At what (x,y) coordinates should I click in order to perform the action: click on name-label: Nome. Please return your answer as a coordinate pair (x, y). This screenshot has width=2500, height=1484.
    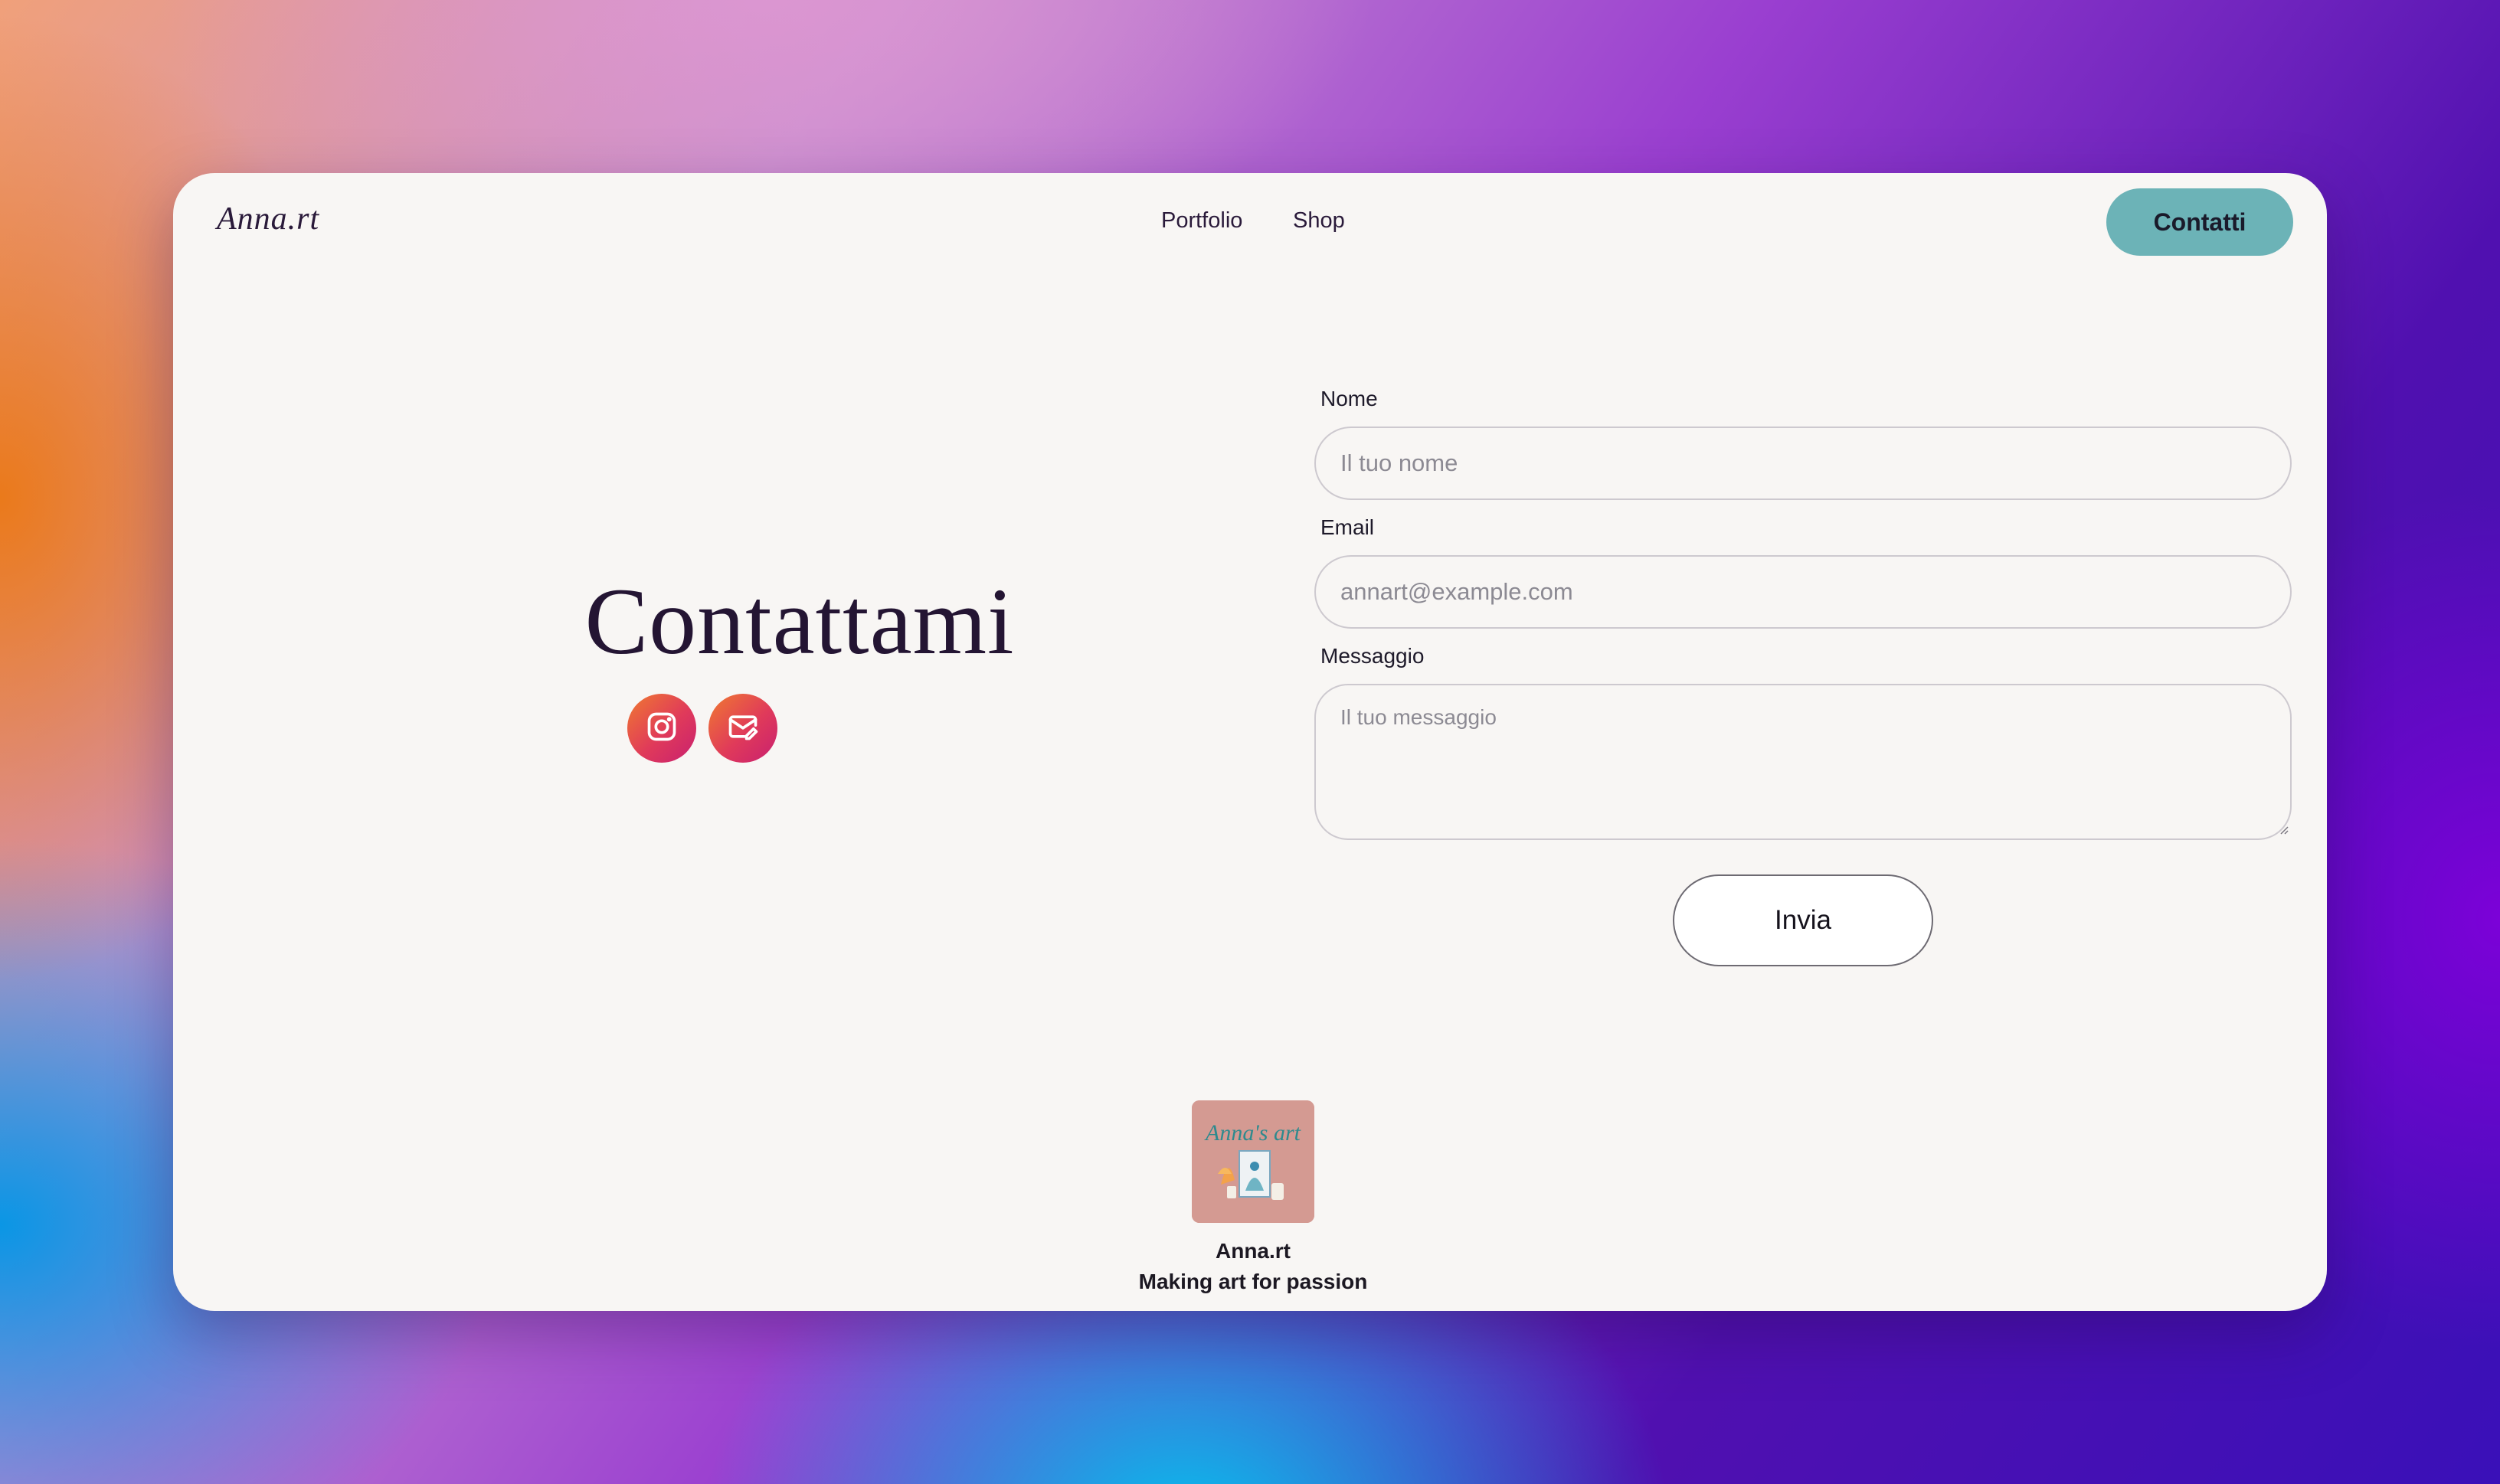
    Looking at the image, I should click on (1349, 398).